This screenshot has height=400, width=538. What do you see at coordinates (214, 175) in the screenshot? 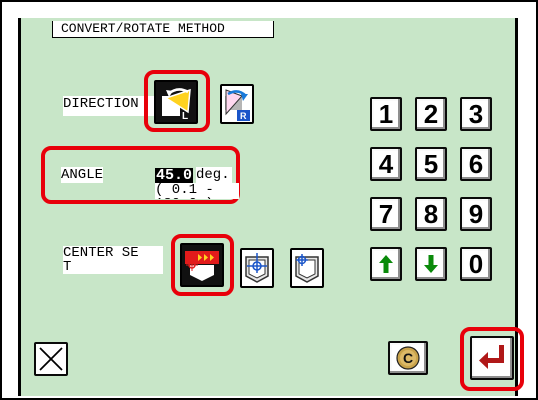
I see `angle-unit: deg.` at bounding box center [214, 175].